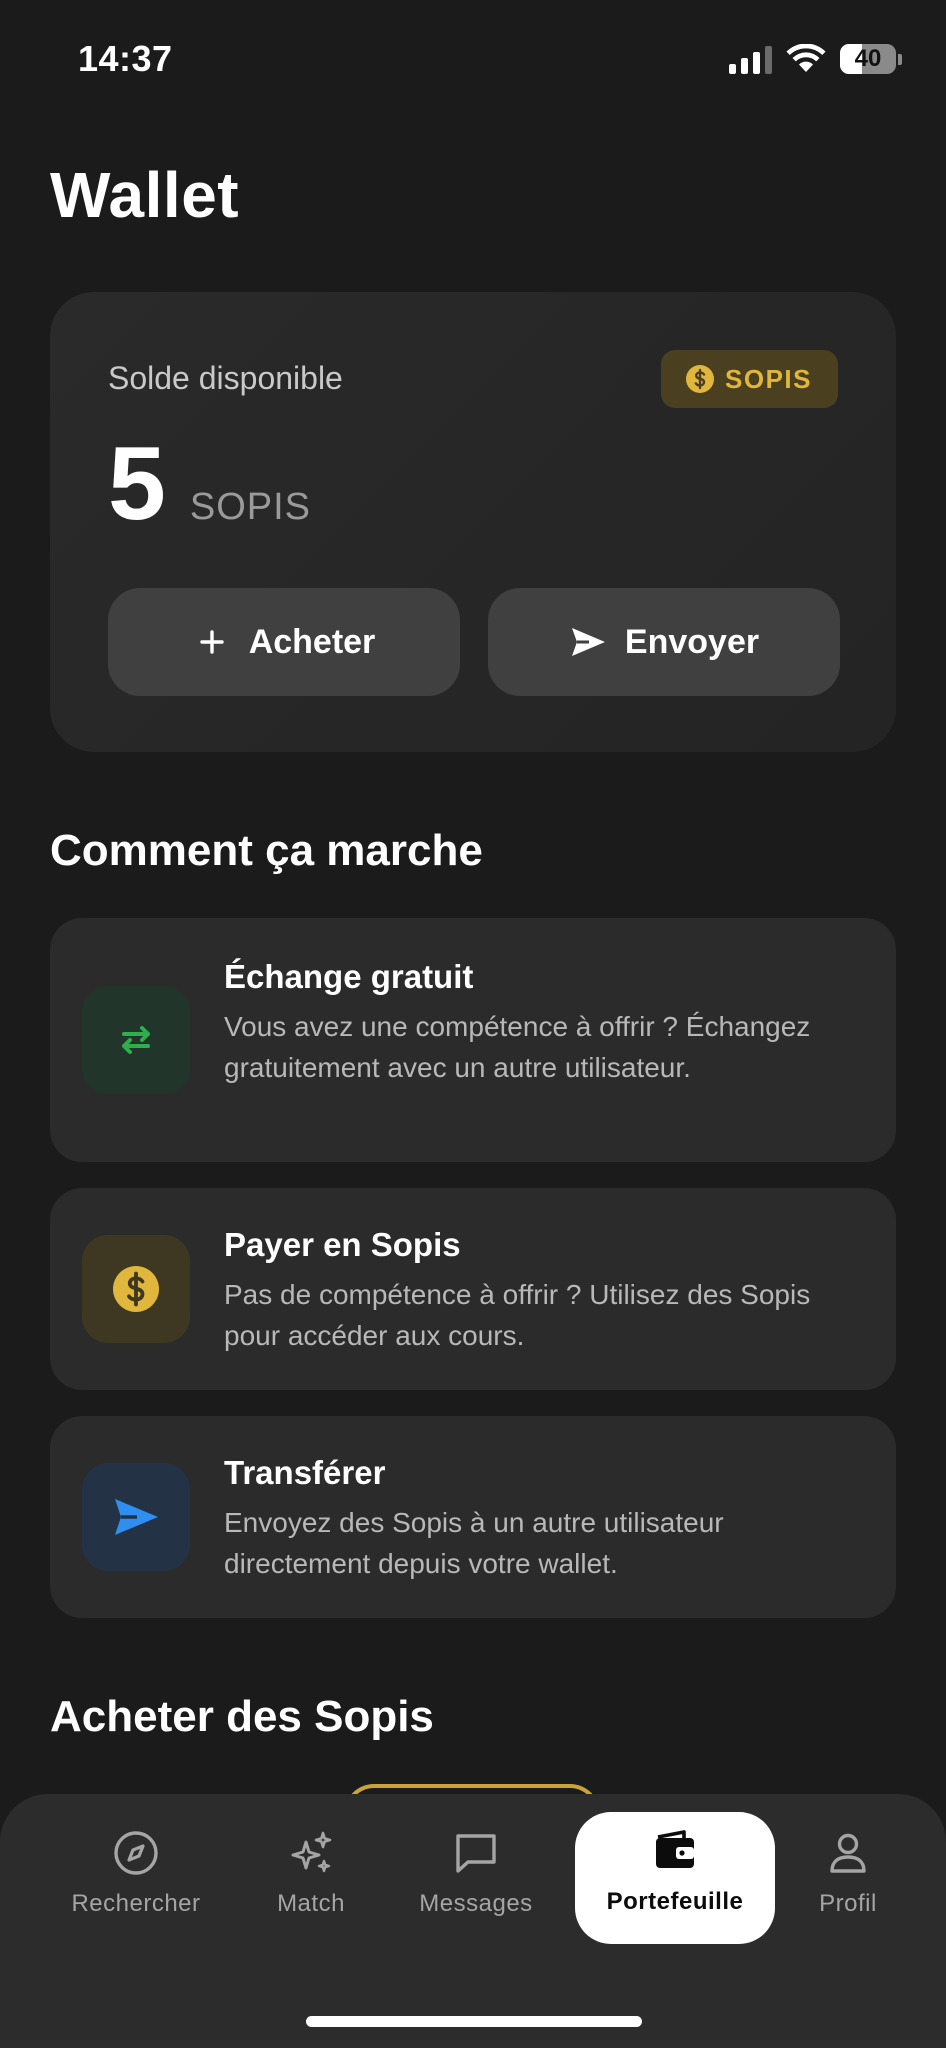 This screenshot has height=2048, width=946. I want to click on buy-sopis-title: Acheter des Sopis, so click(242, 1716).